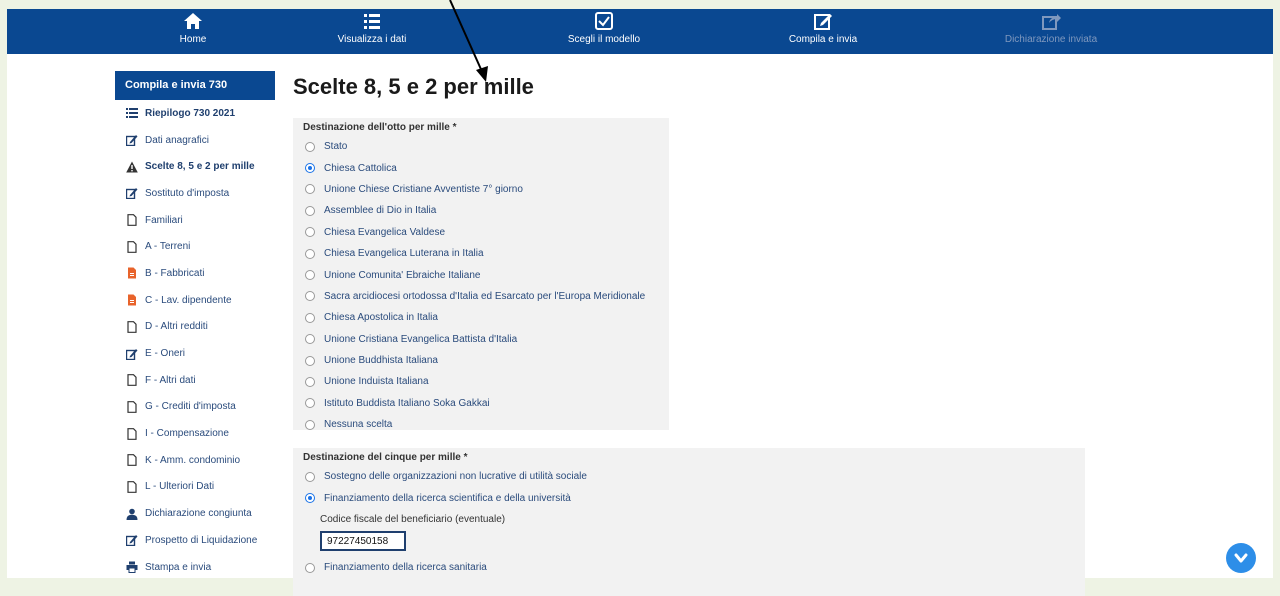  Describe the element at coordinates (481, 317) in the screenshot. I see `otto-option: Chiesa Apostolica in Italia` at that location.